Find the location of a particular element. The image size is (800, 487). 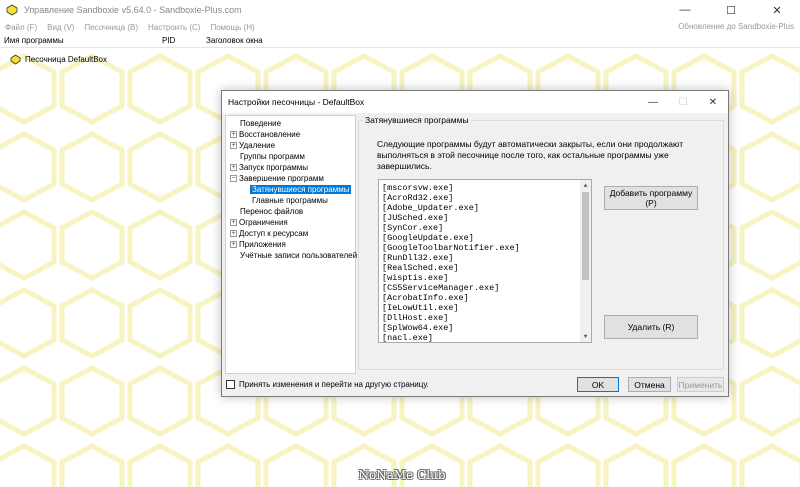

list-item: [Adobe_Updater.exe] is located at coordinates (430, 208).